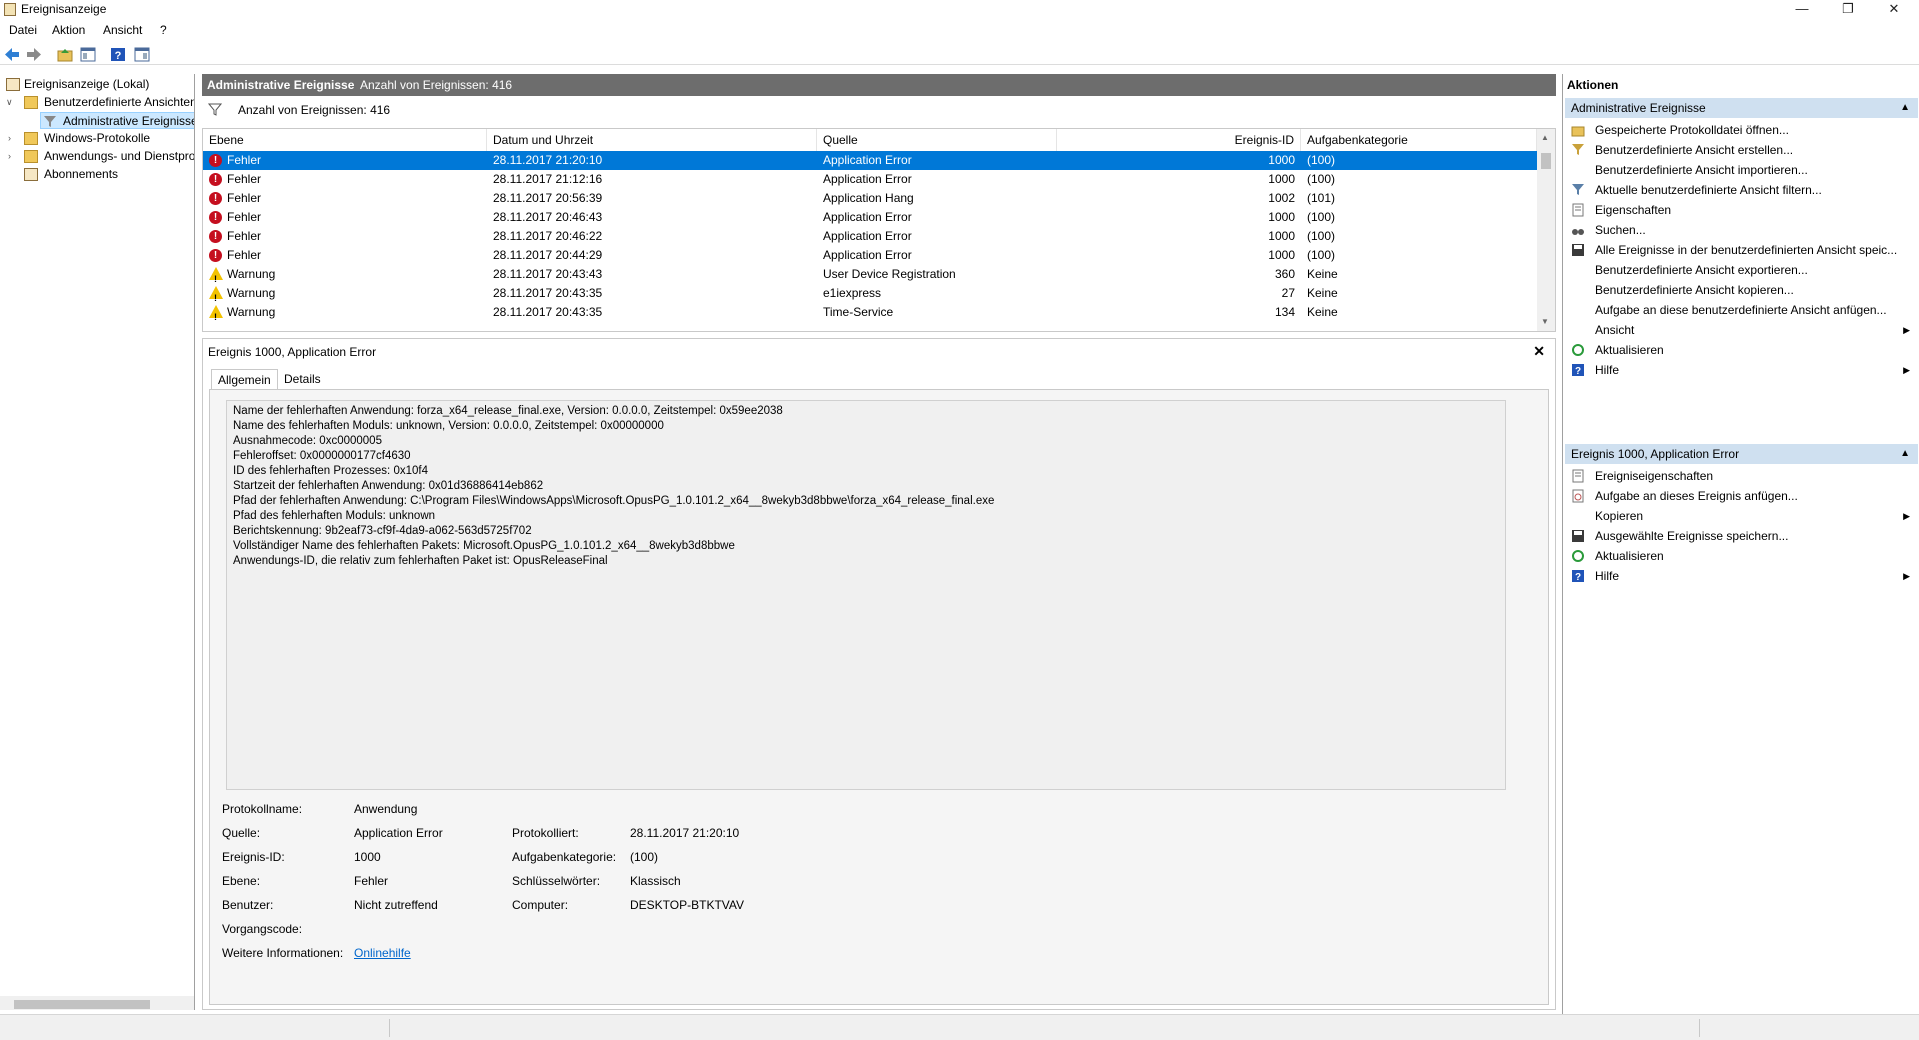 Image resolution: width=1919 pixels, height=1040 pixels. Describe the element at coordinates (1578, 476) in the screenshot. I see `properties-icon` at that location.